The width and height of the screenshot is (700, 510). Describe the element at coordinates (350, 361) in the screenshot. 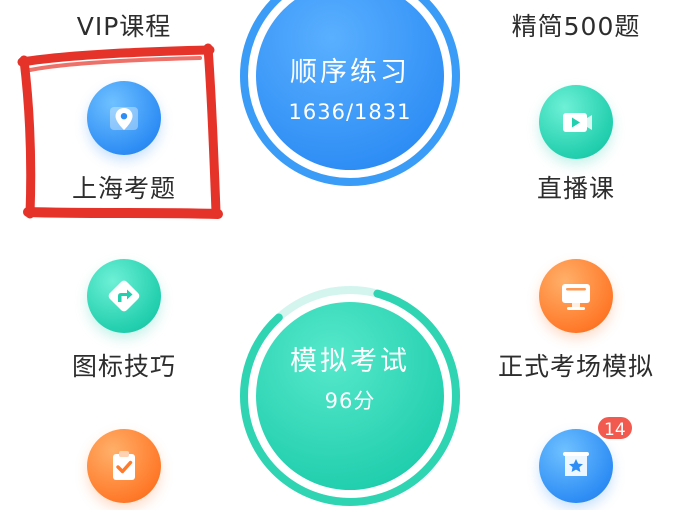

I see `mock-exam-title: 模拟考试` at that location.